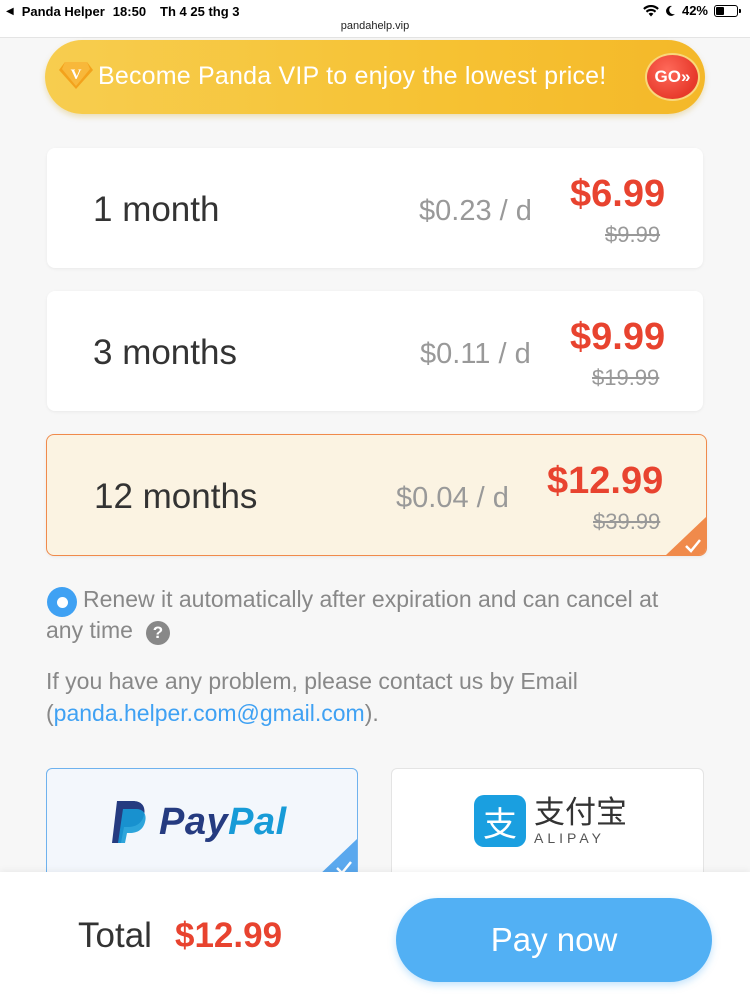 This screenshot has height=1000, width=750. Describe the element at coordinates (229, 935) in the screenshot. I see `total-value: $12.99` at that location.